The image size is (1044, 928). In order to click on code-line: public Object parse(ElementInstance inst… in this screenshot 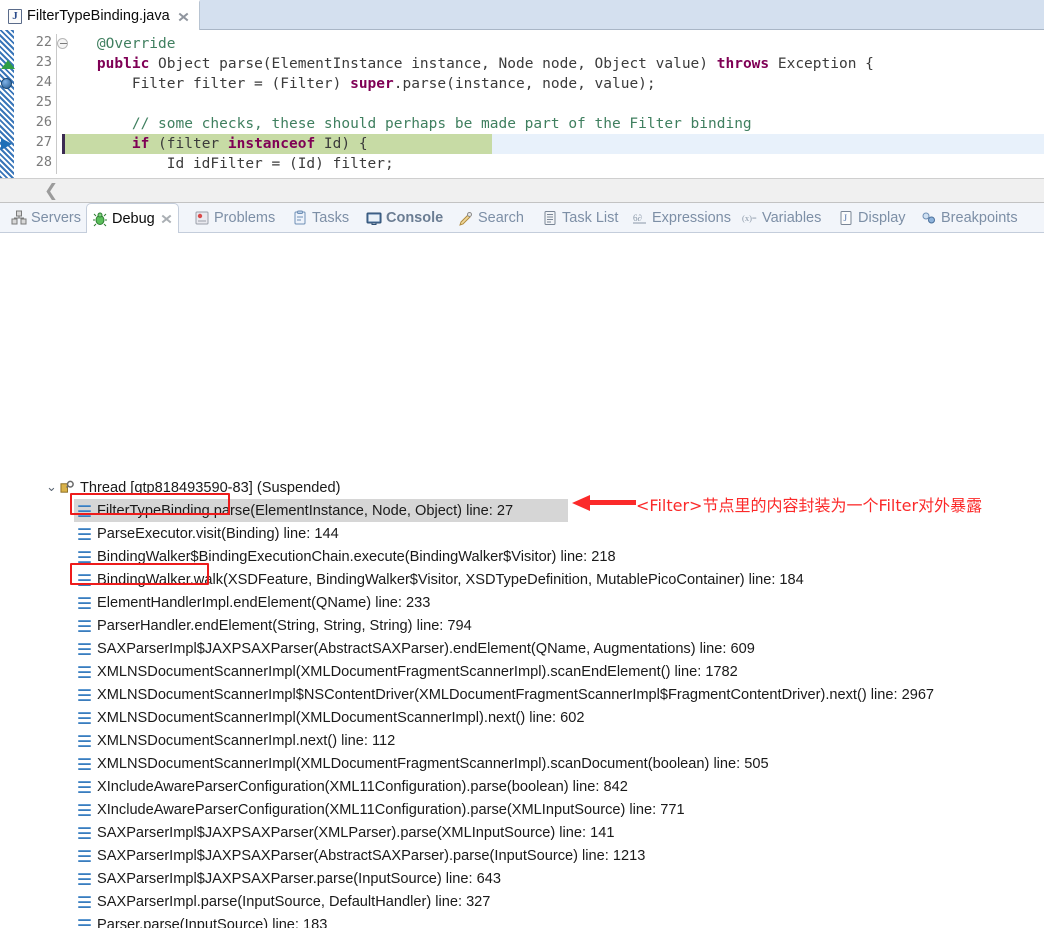, I will do `click(553, 64)`.